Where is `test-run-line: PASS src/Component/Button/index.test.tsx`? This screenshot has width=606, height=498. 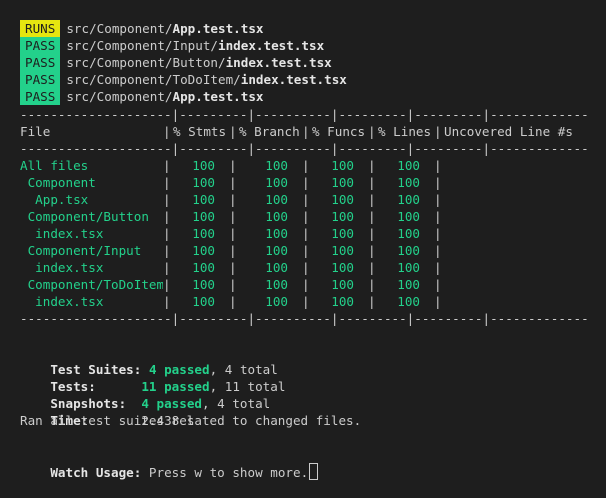 test-run-line: PASS src/Component/Button/index.test.tsx is located at coordinates (176, 62).